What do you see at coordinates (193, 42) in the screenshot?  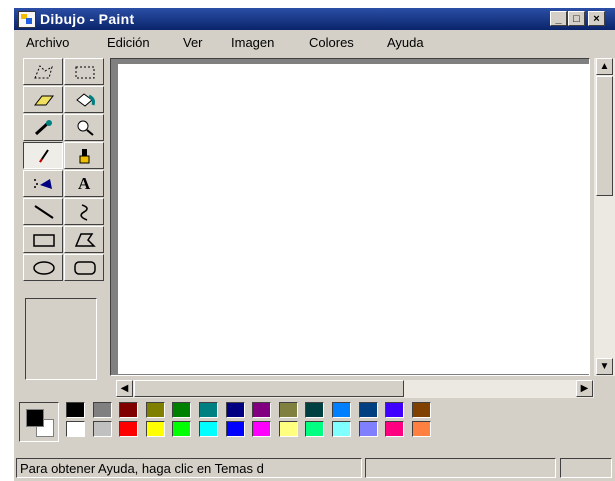 I see `menu-ver: Ver` at bounding box center [193, 42].